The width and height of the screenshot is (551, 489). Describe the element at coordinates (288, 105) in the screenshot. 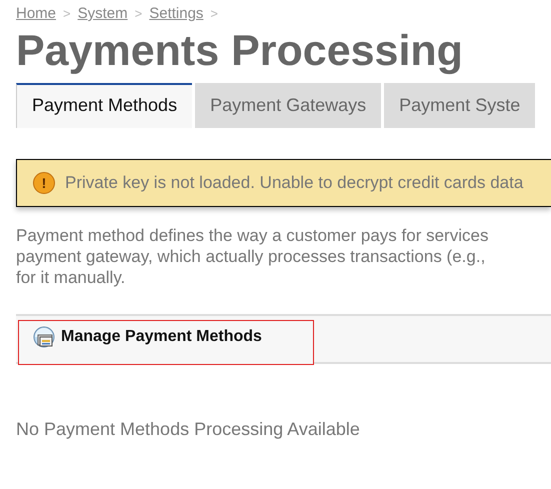

I see `tab: Payment Gateways` at that location.